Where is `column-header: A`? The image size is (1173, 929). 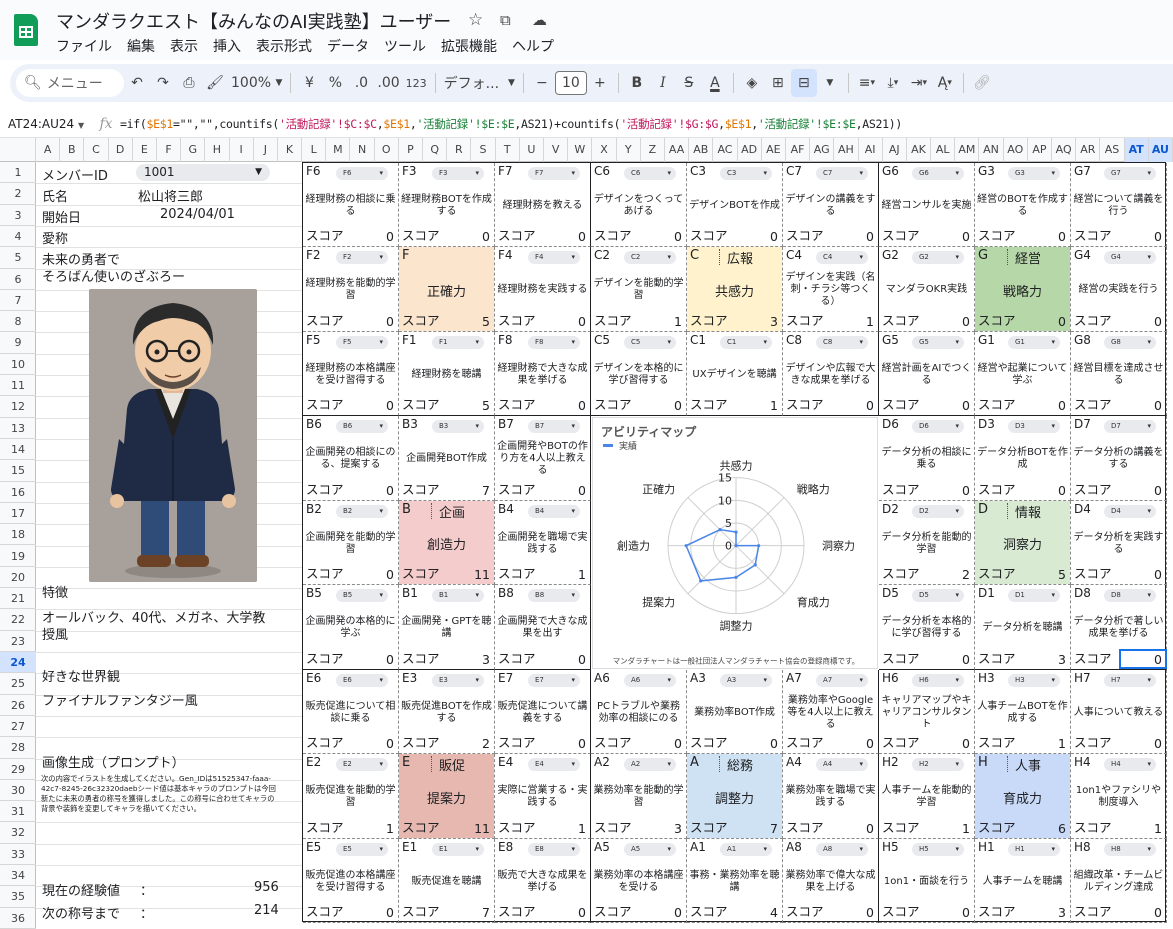 column-header: A is located at coordinates (48, 150).